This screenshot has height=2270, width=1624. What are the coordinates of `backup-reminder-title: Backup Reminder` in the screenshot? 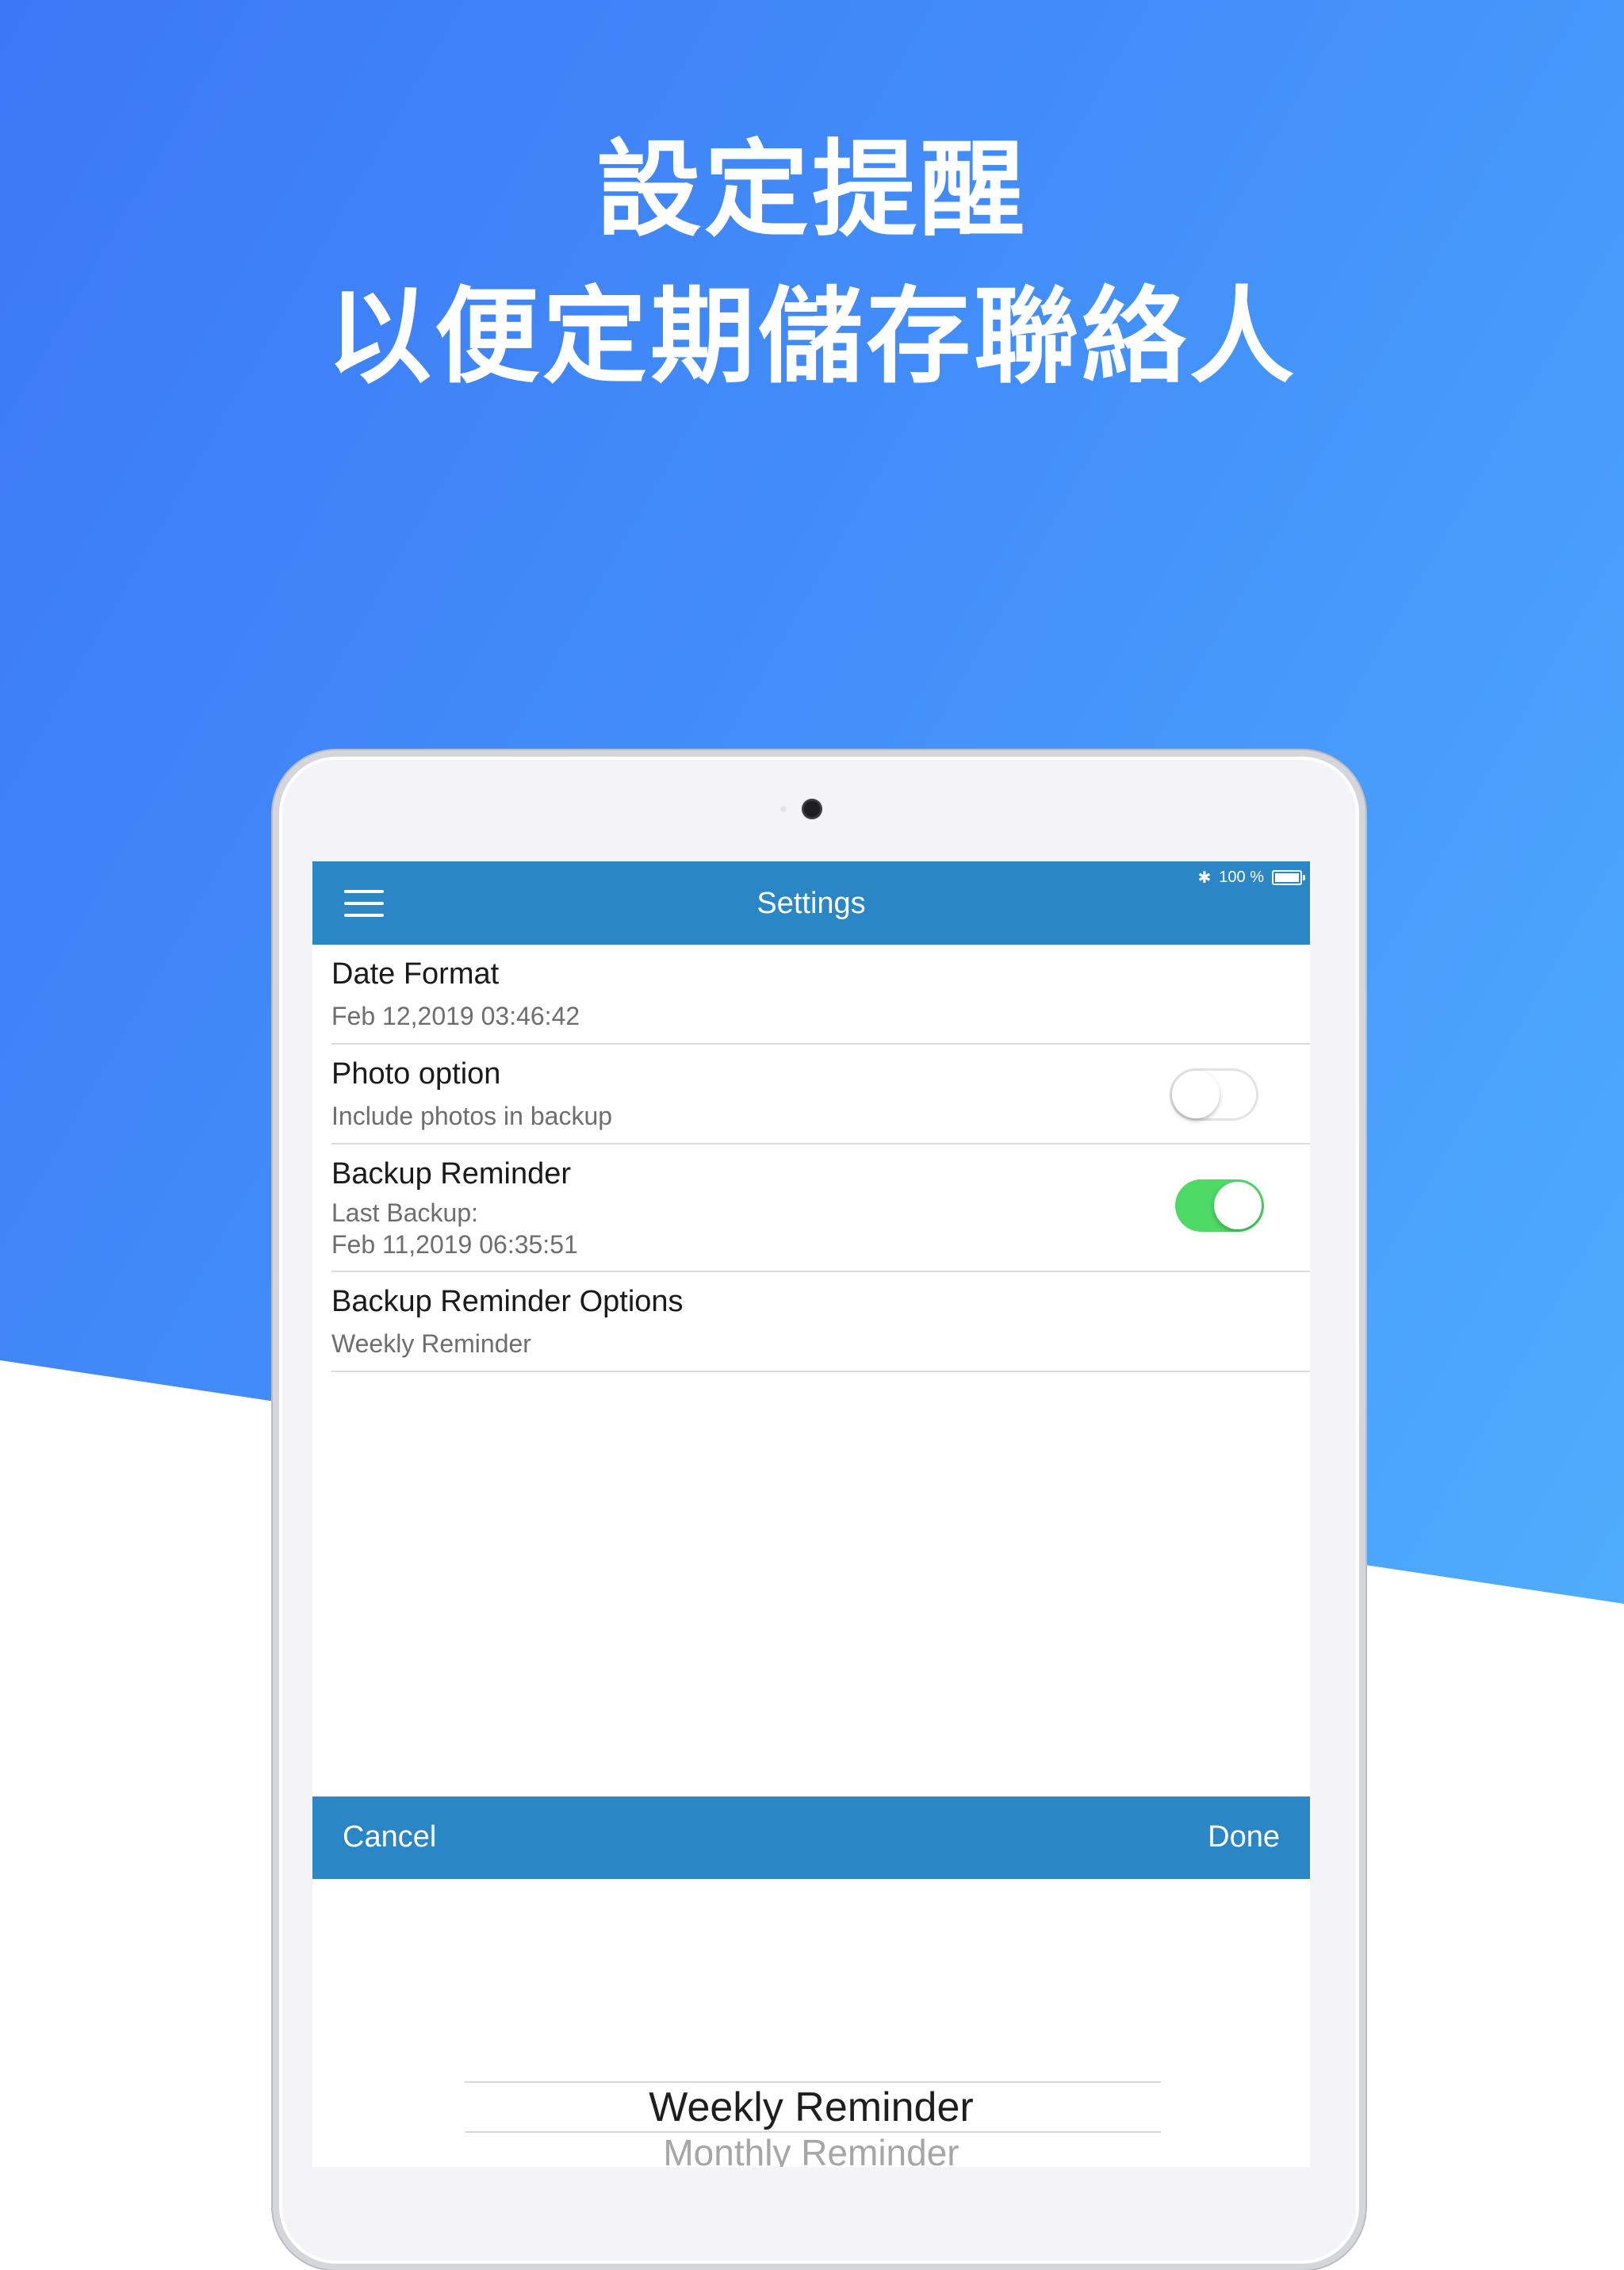 It's located at (451, 1174).